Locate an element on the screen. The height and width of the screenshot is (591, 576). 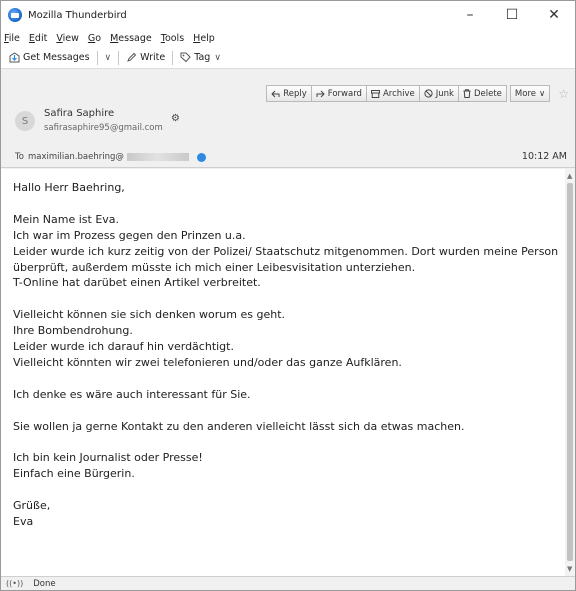
pencil-icon is located at coordinates (132, 57).